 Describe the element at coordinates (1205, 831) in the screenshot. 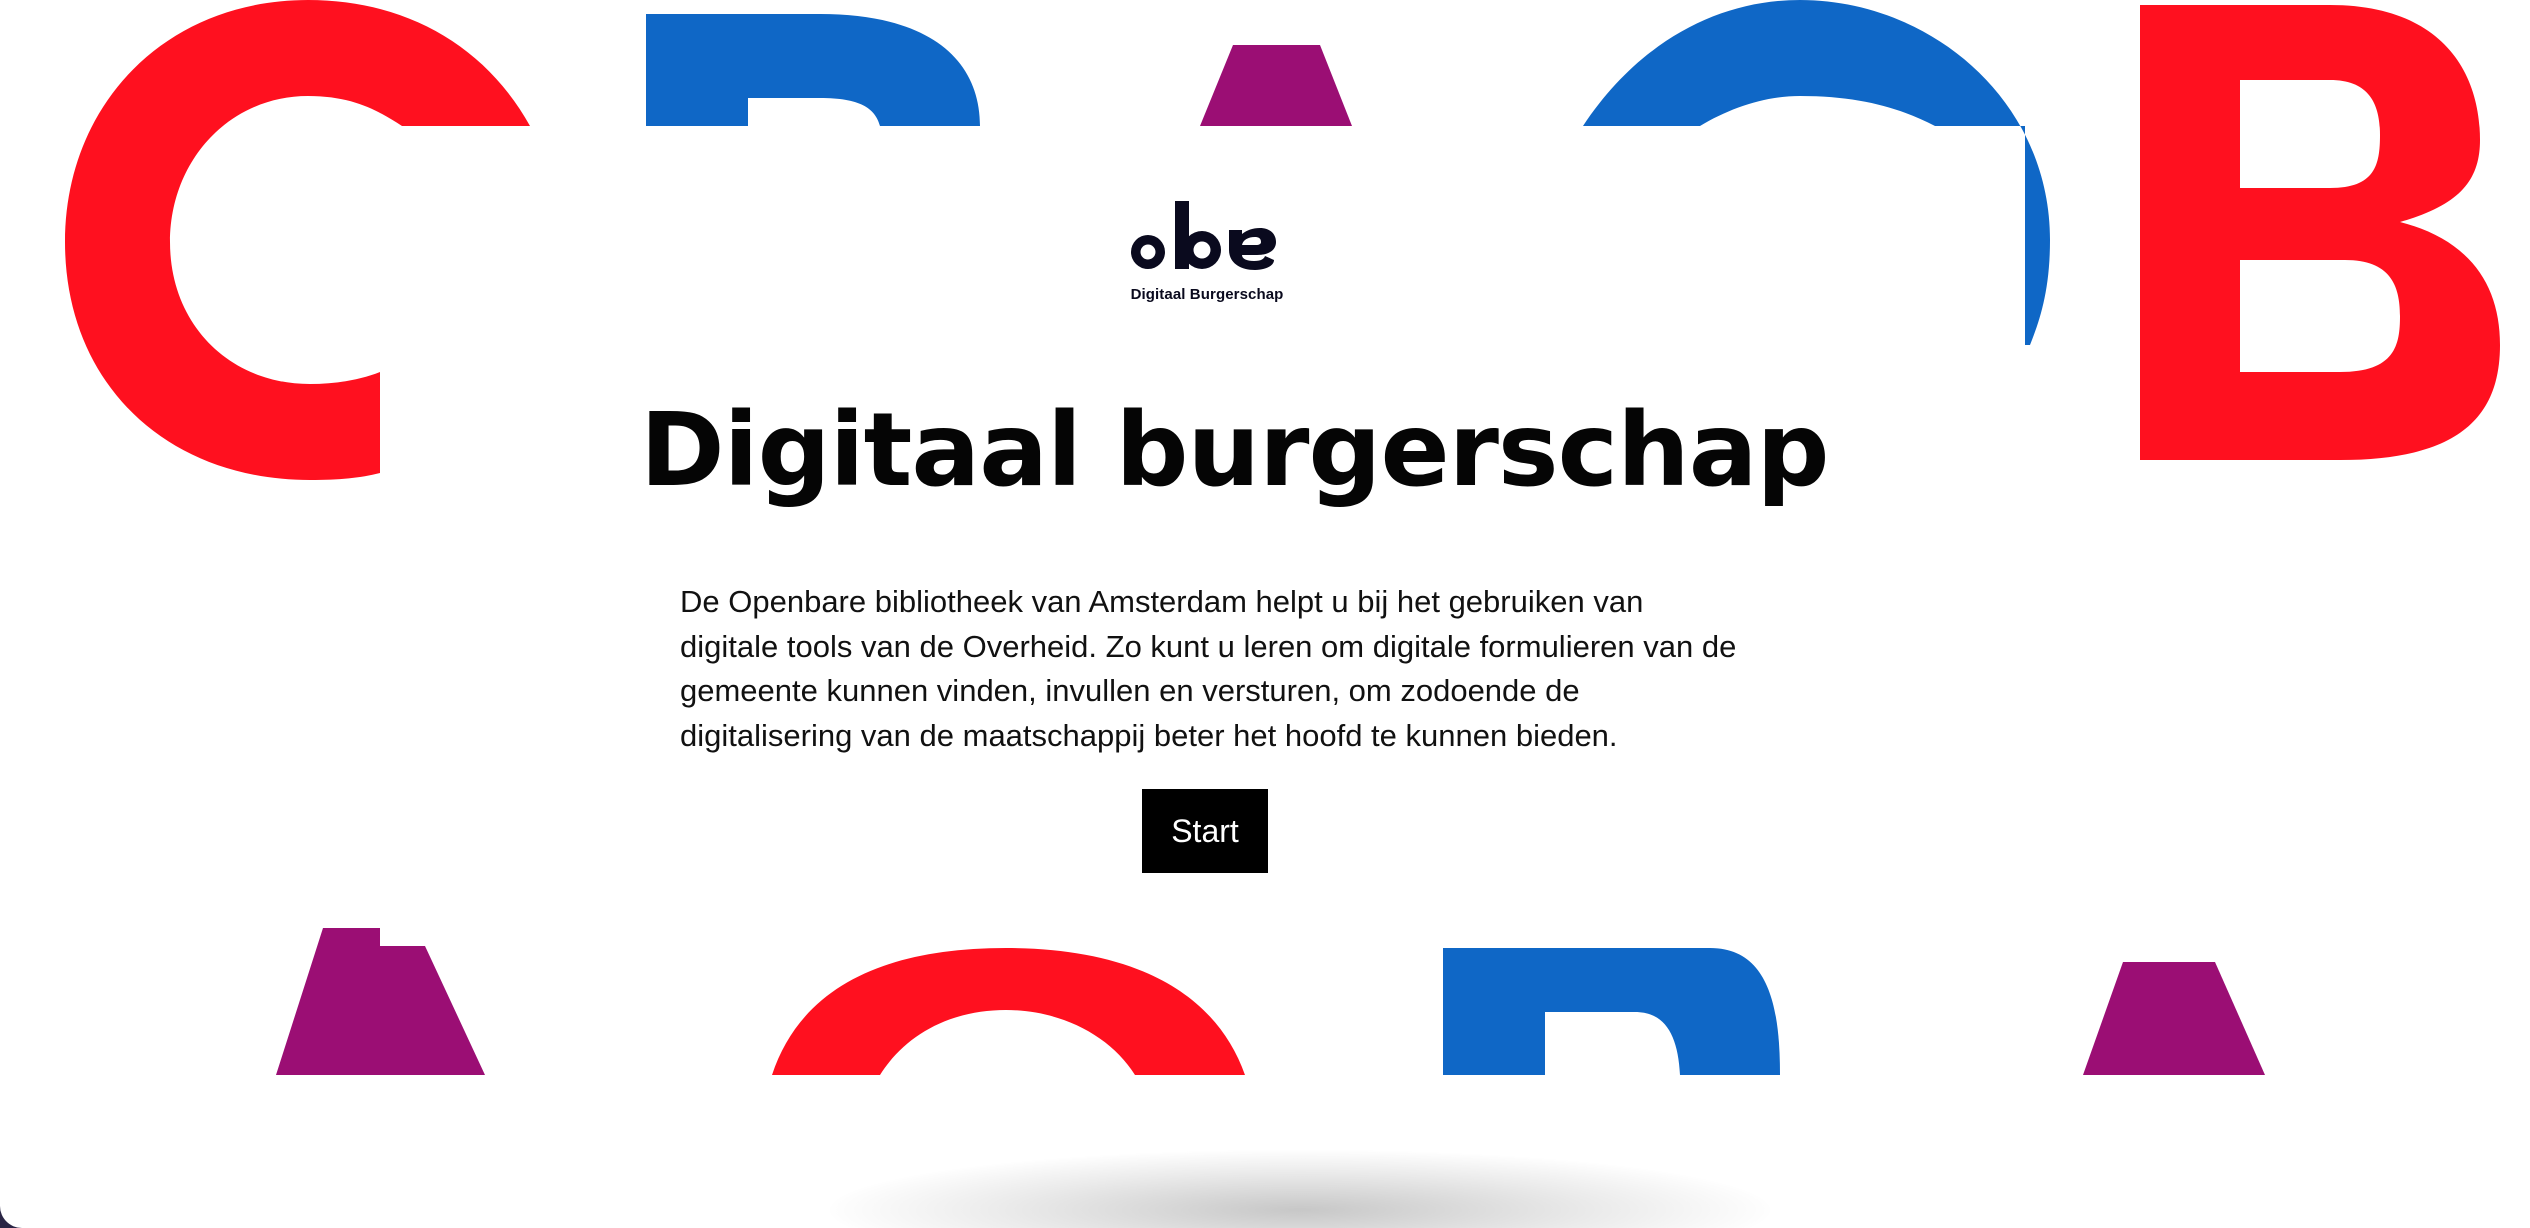

I see `start-button: Start` at that location.